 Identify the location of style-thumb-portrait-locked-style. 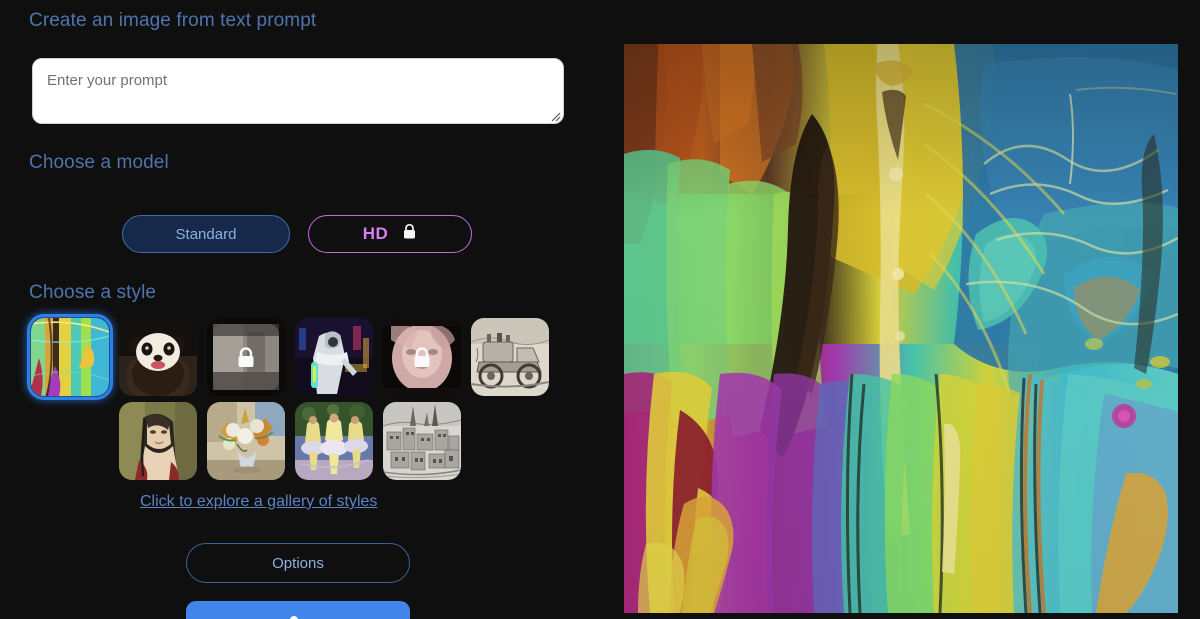
(422, 357).